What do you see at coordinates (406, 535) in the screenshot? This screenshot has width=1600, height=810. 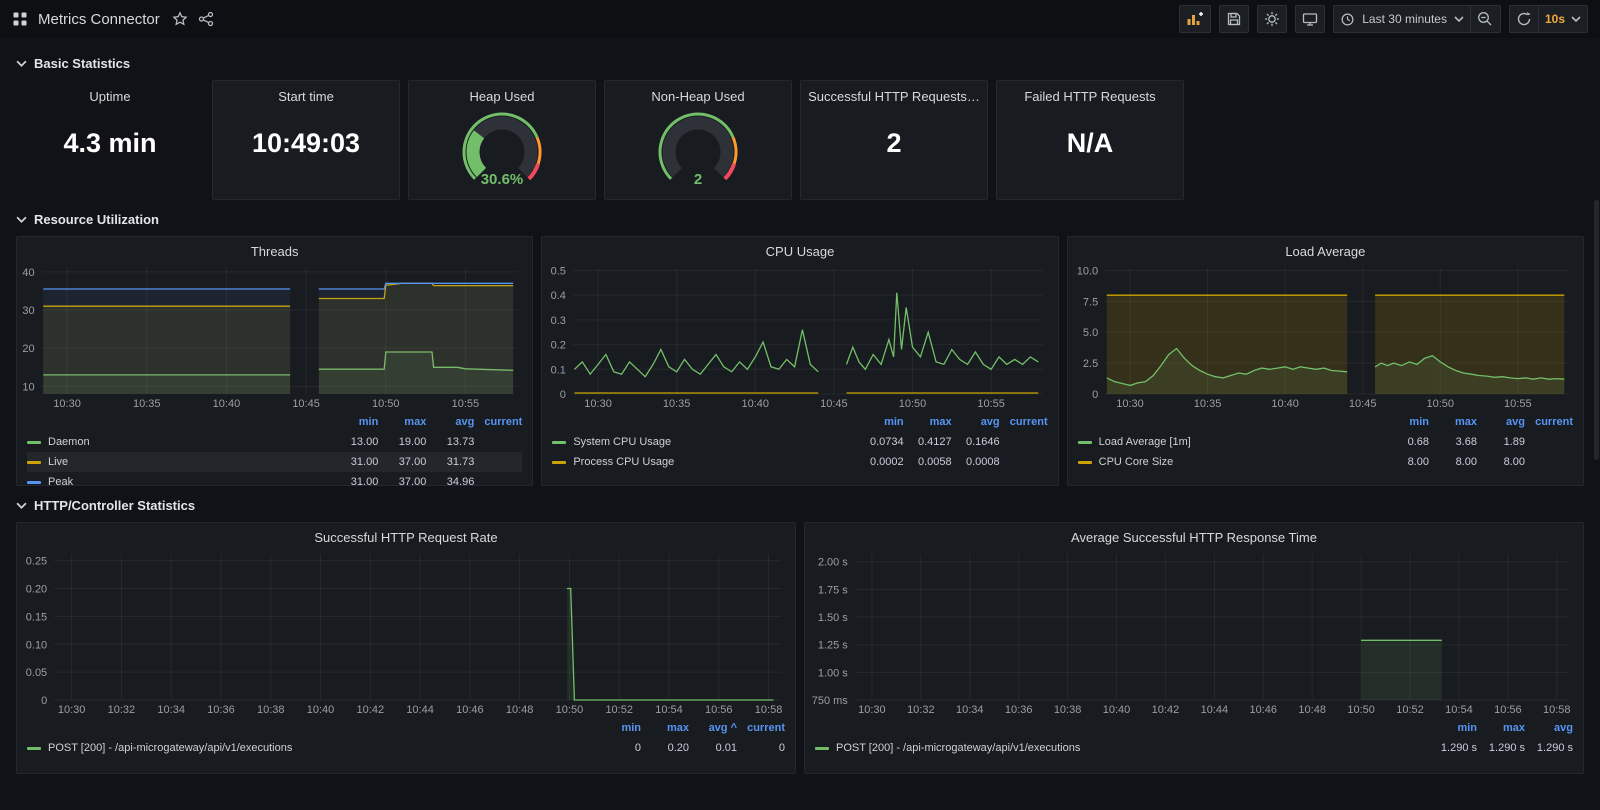 I see `panel-title: Successful HTTP Request Rate` at bounding box center [406, 535].